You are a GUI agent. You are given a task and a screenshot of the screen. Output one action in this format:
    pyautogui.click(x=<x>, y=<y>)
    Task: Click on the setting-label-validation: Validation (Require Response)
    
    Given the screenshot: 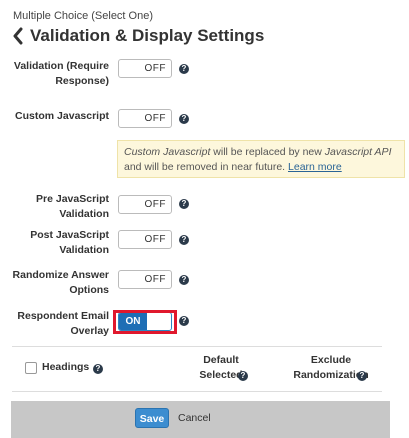 What is the action you would take?
    pyautogui.click(x=61, y=73)
    